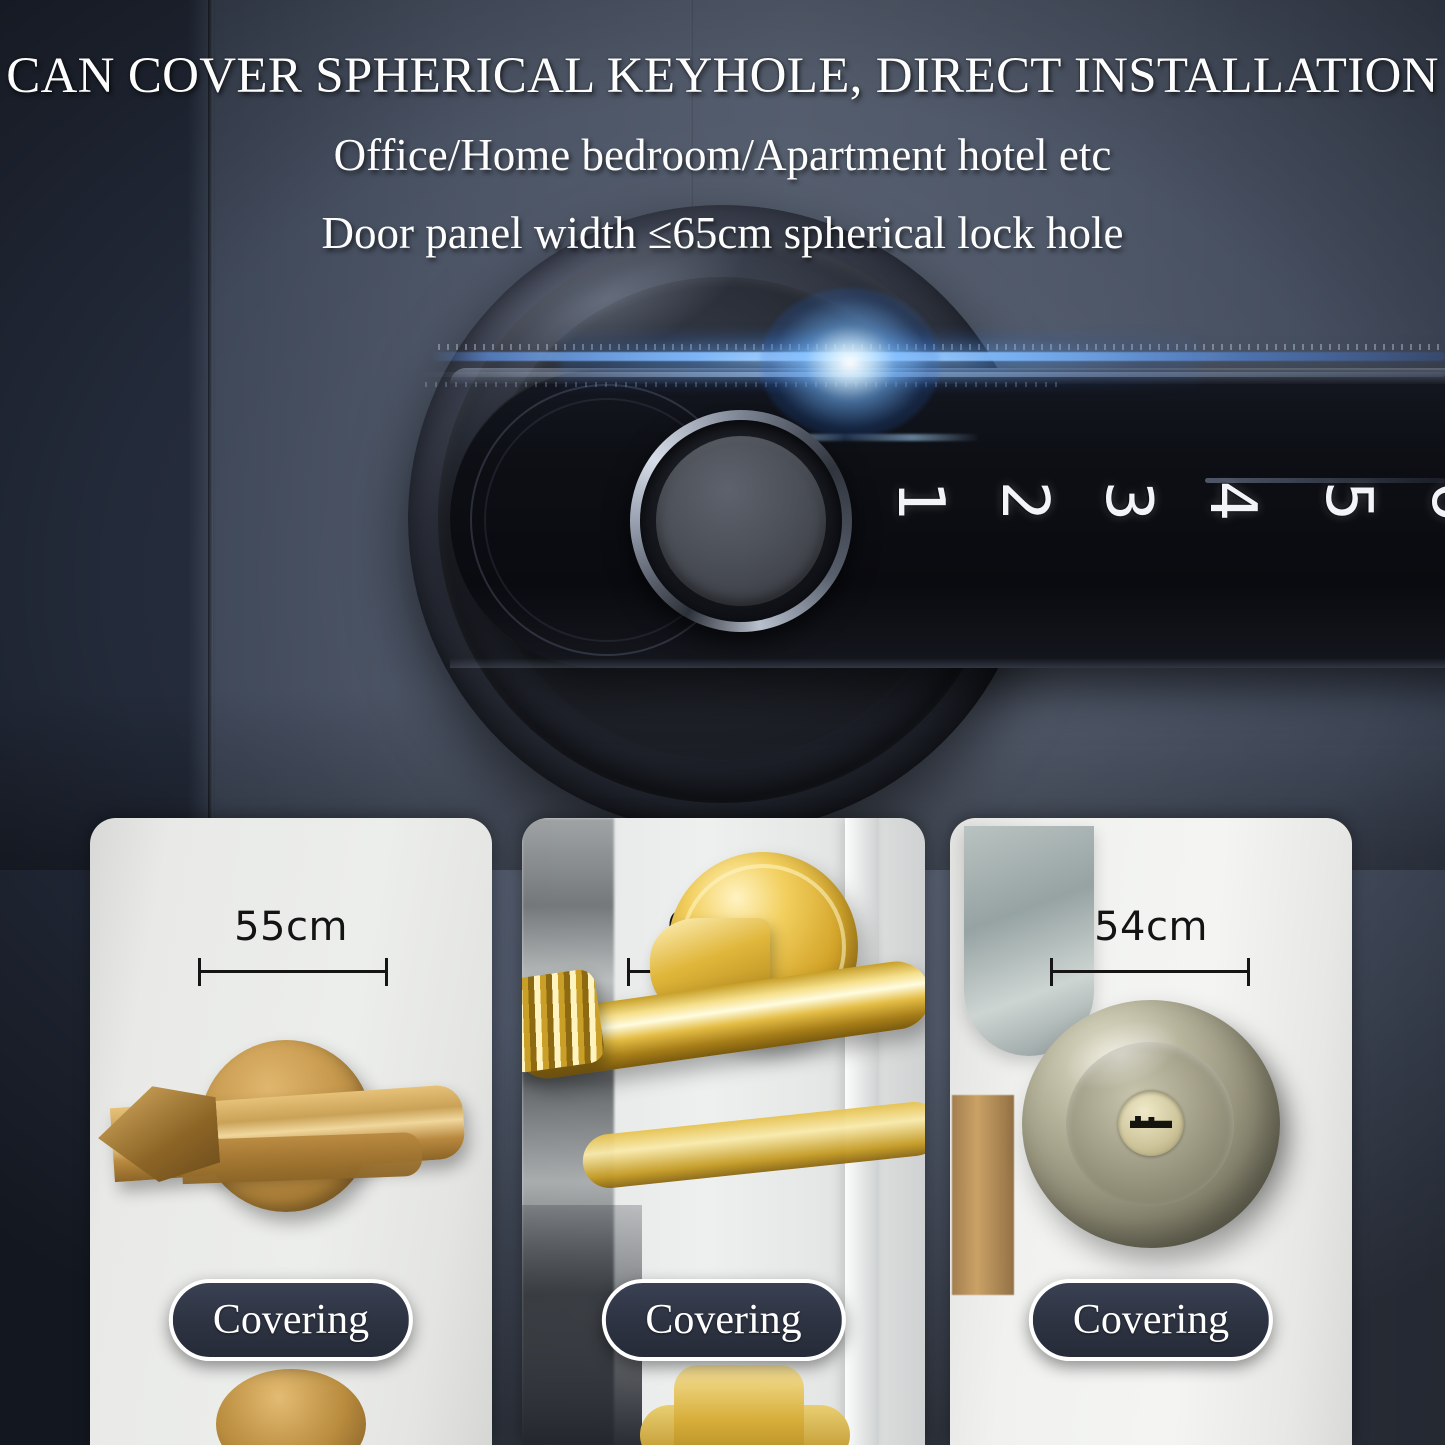  I want to click on touch-keypad: 1 2 3 4 5 6, so click(1162, 515).